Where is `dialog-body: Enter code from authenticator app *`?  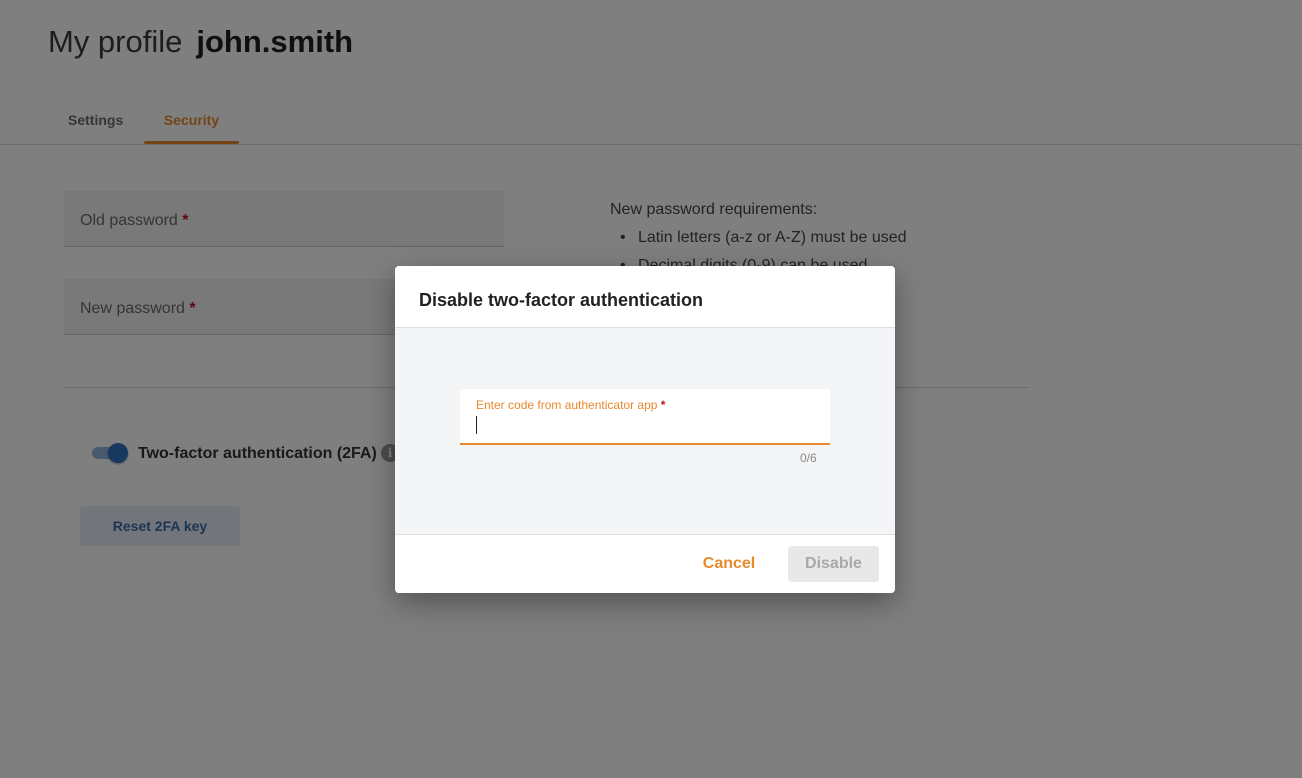 dialog-body: Enter code from authenticator app * is located at coordinates (645, 431).